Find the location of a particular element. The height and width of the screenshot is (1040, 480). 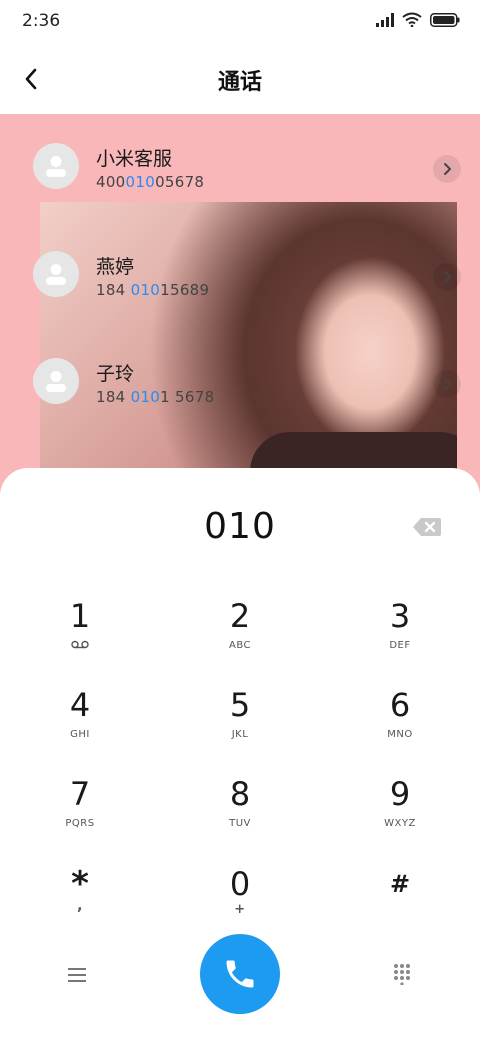

voicemail-icon is located at coordinates (80, 646).